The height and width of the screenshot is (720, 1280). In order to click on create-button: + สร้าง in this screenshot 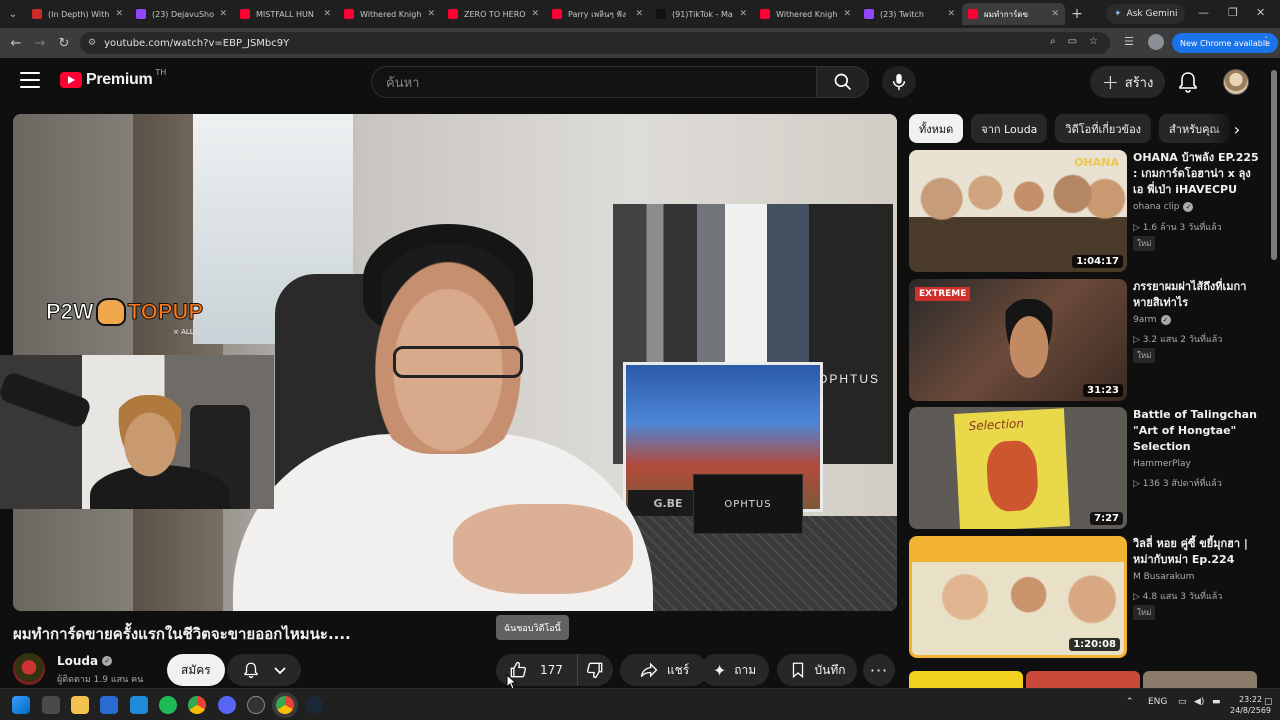, I will do `click(1128, 82)`.